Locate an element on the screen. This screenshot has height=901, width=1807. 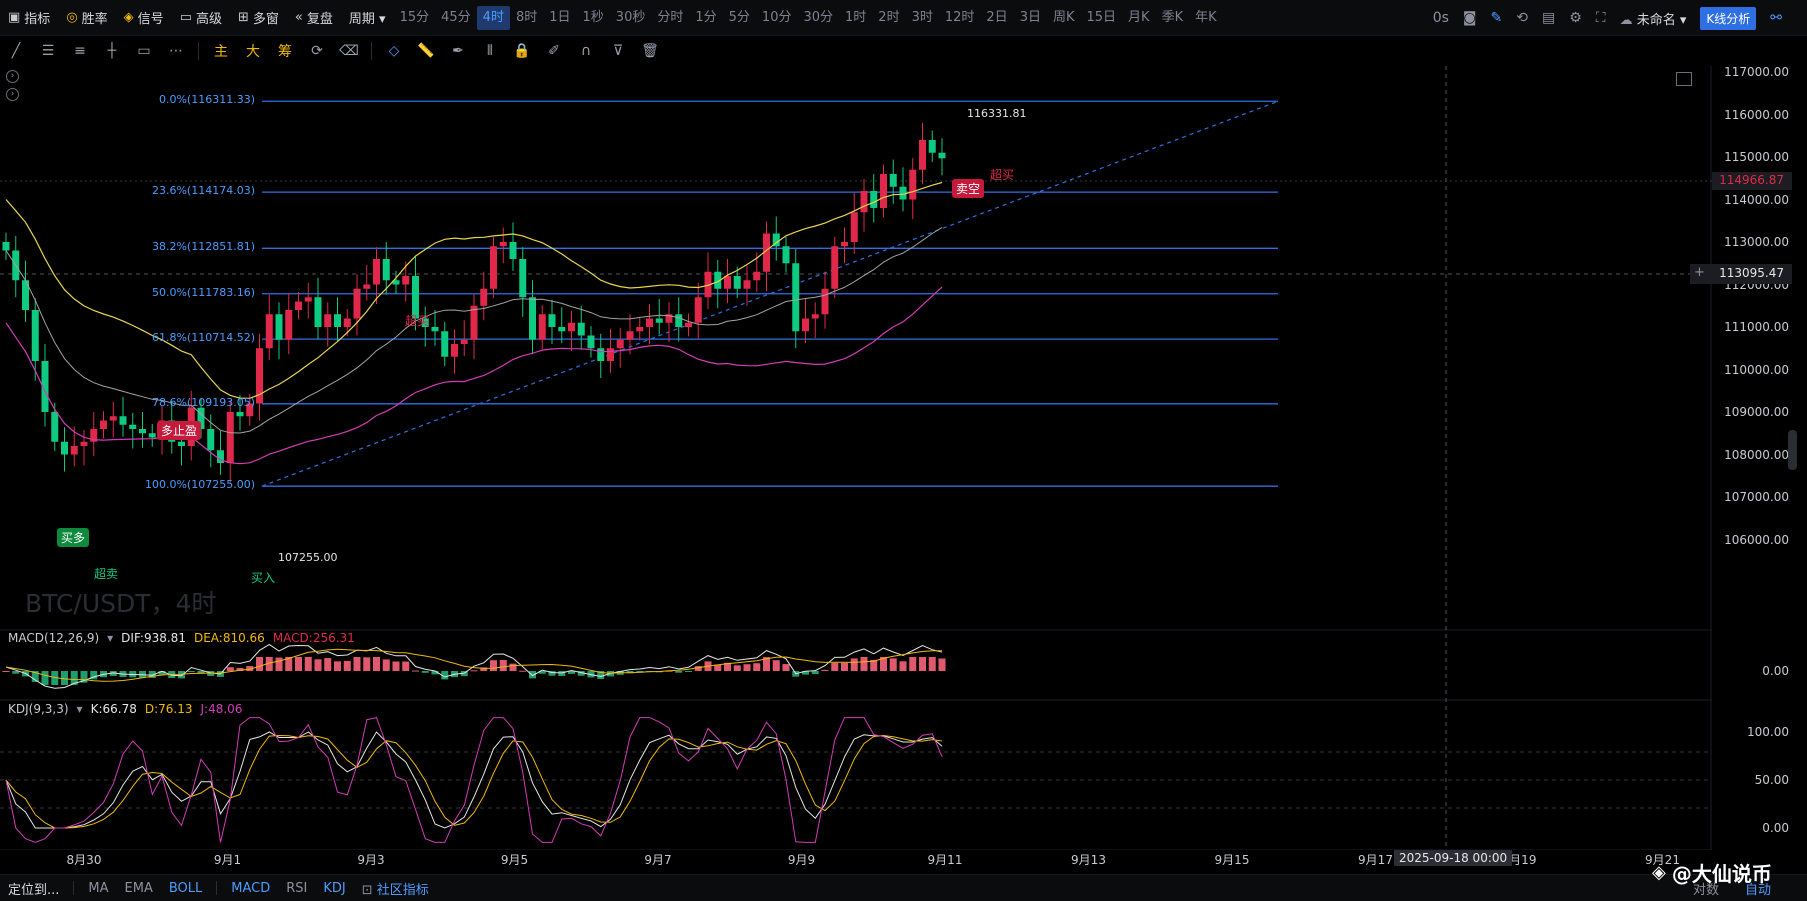
indicator-ema: EMA is located at coordinates (139, 888).